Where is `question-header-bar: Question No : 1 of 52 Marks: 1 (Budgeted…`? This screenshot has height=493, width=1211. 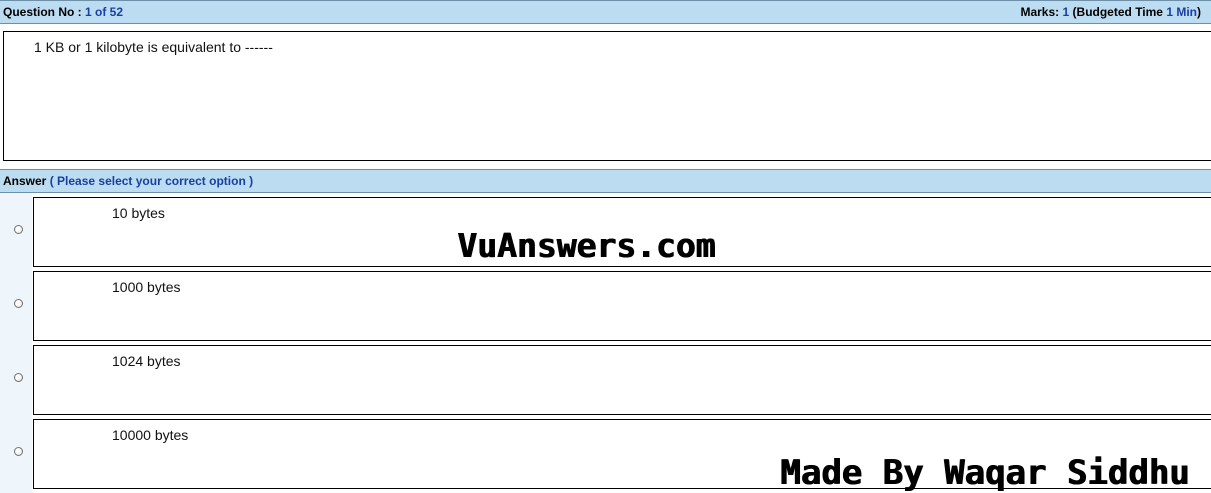
question-header-bar: Question No : 1 of 52 Marks: 1 (Budgeted… is located at coordinates (605, 12).